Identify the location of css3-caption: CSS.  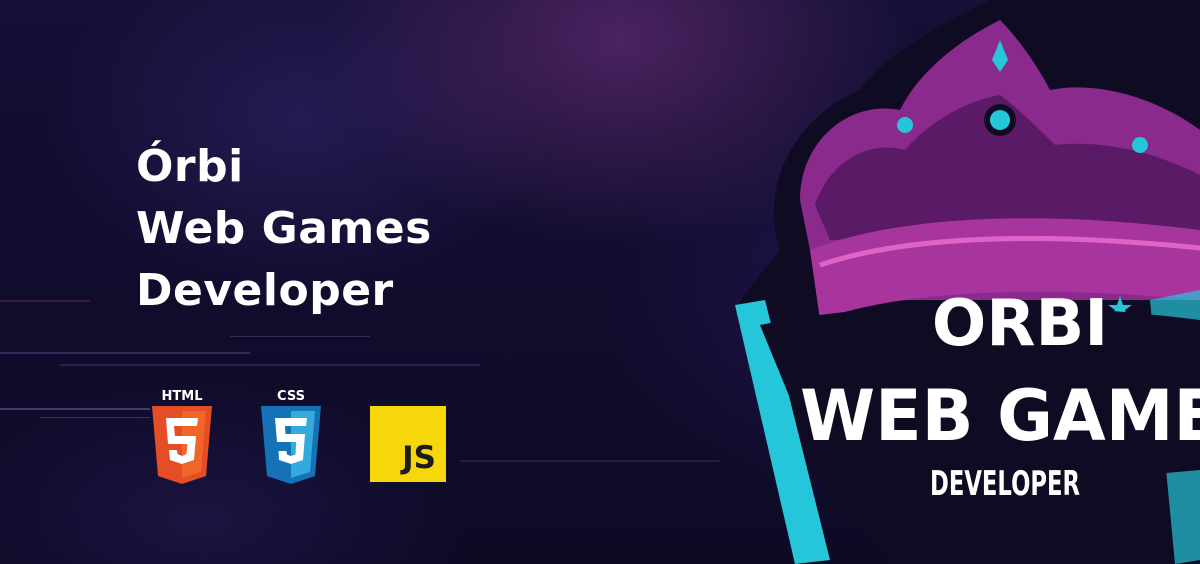
(291, 396).